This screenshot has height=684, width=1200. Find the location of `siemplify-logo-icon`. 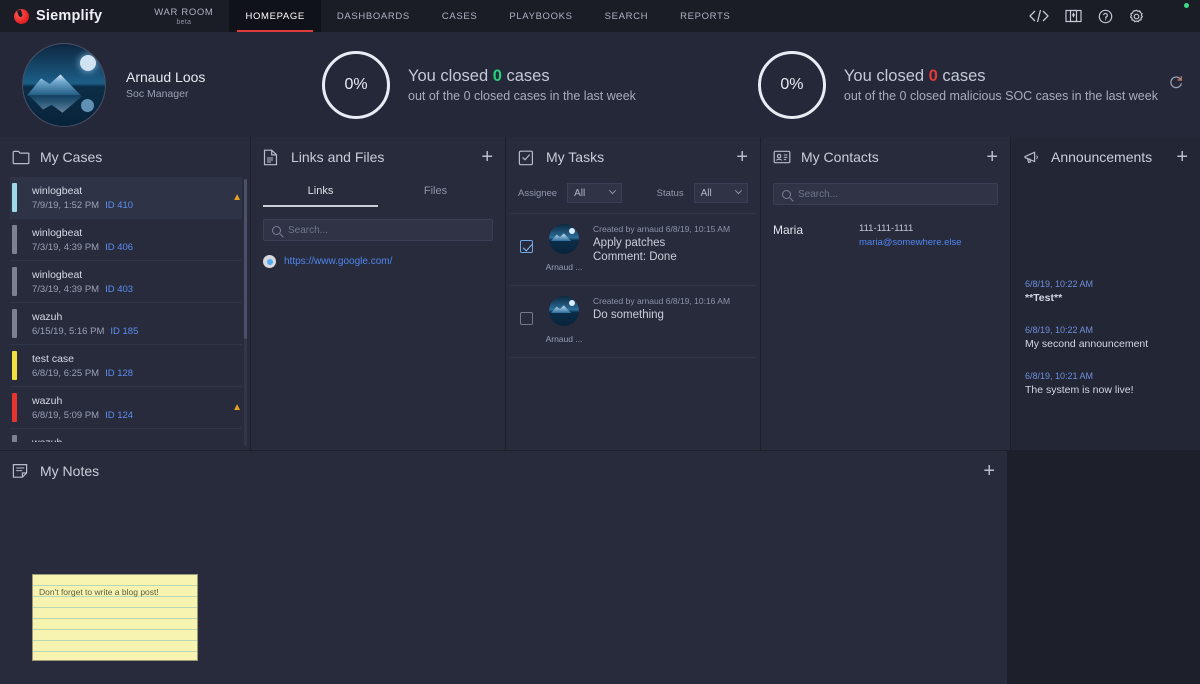

siemplify-logo-icon is located at coordinates (21, 16).